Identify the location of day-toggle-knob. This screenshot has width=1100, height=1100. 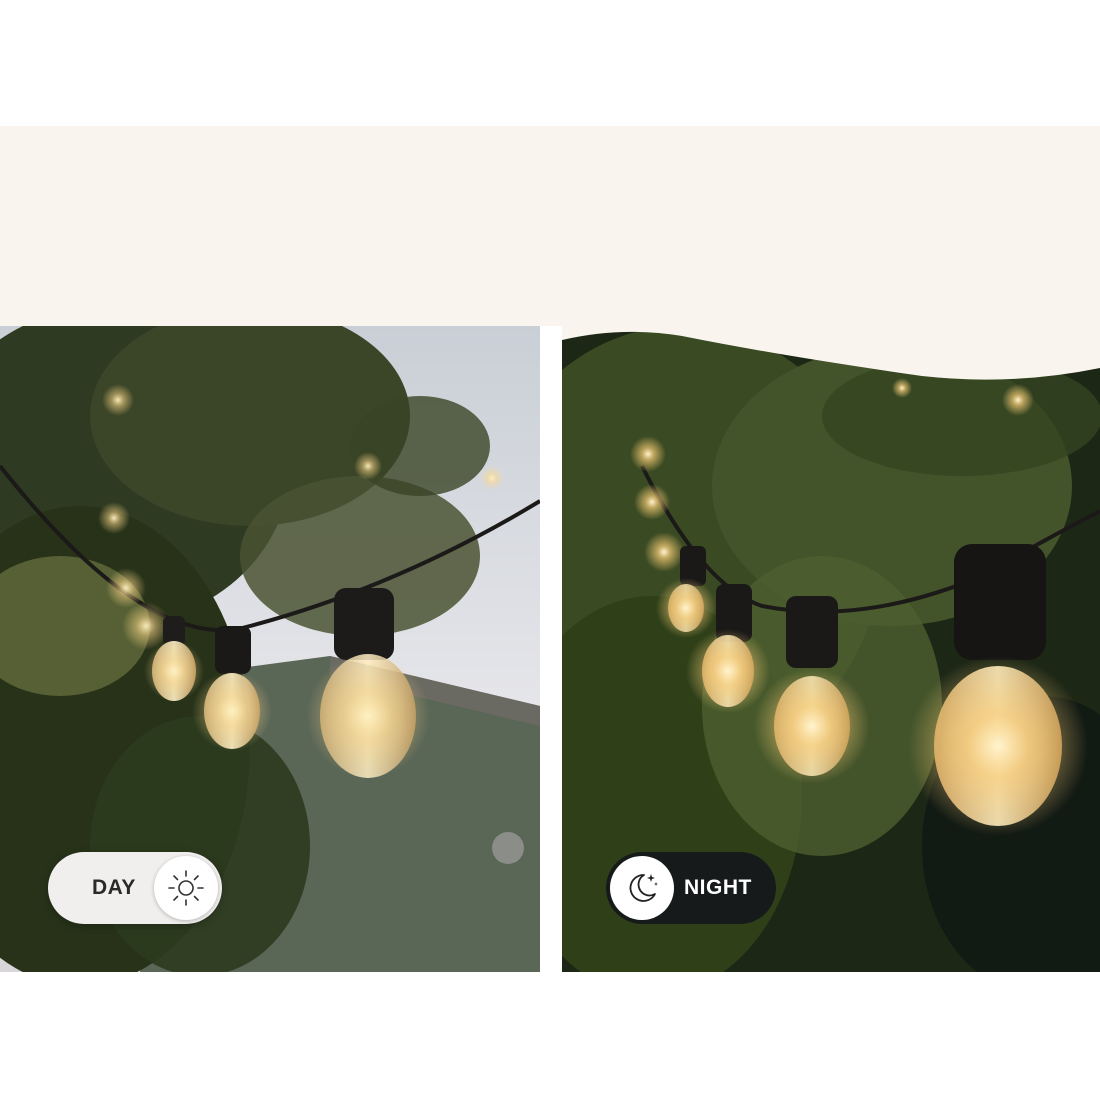
(186, 888).